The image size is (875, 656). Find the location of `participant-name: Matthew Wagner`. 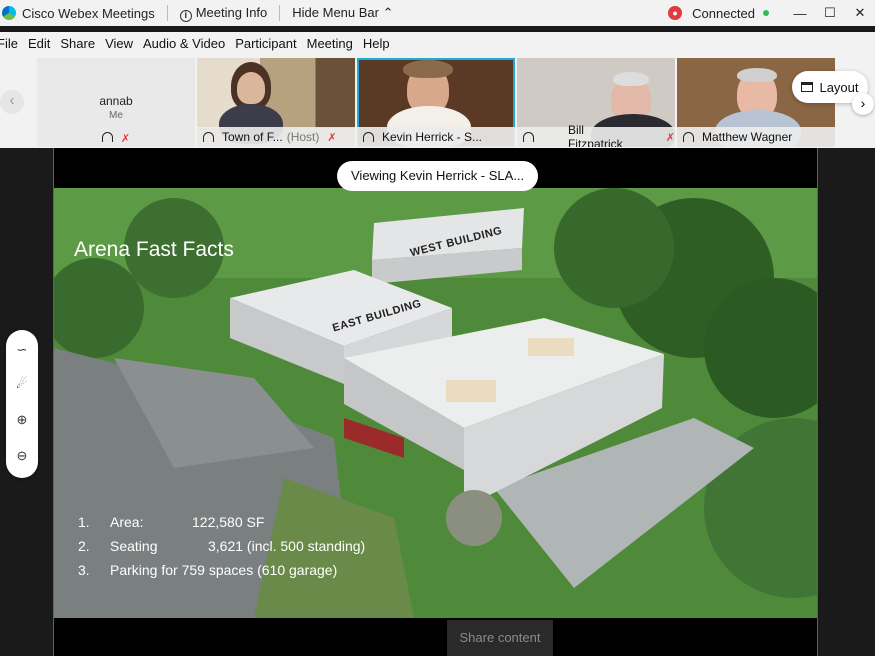

participant-name: Matthew Wagner is located at coordinates (747, 137).